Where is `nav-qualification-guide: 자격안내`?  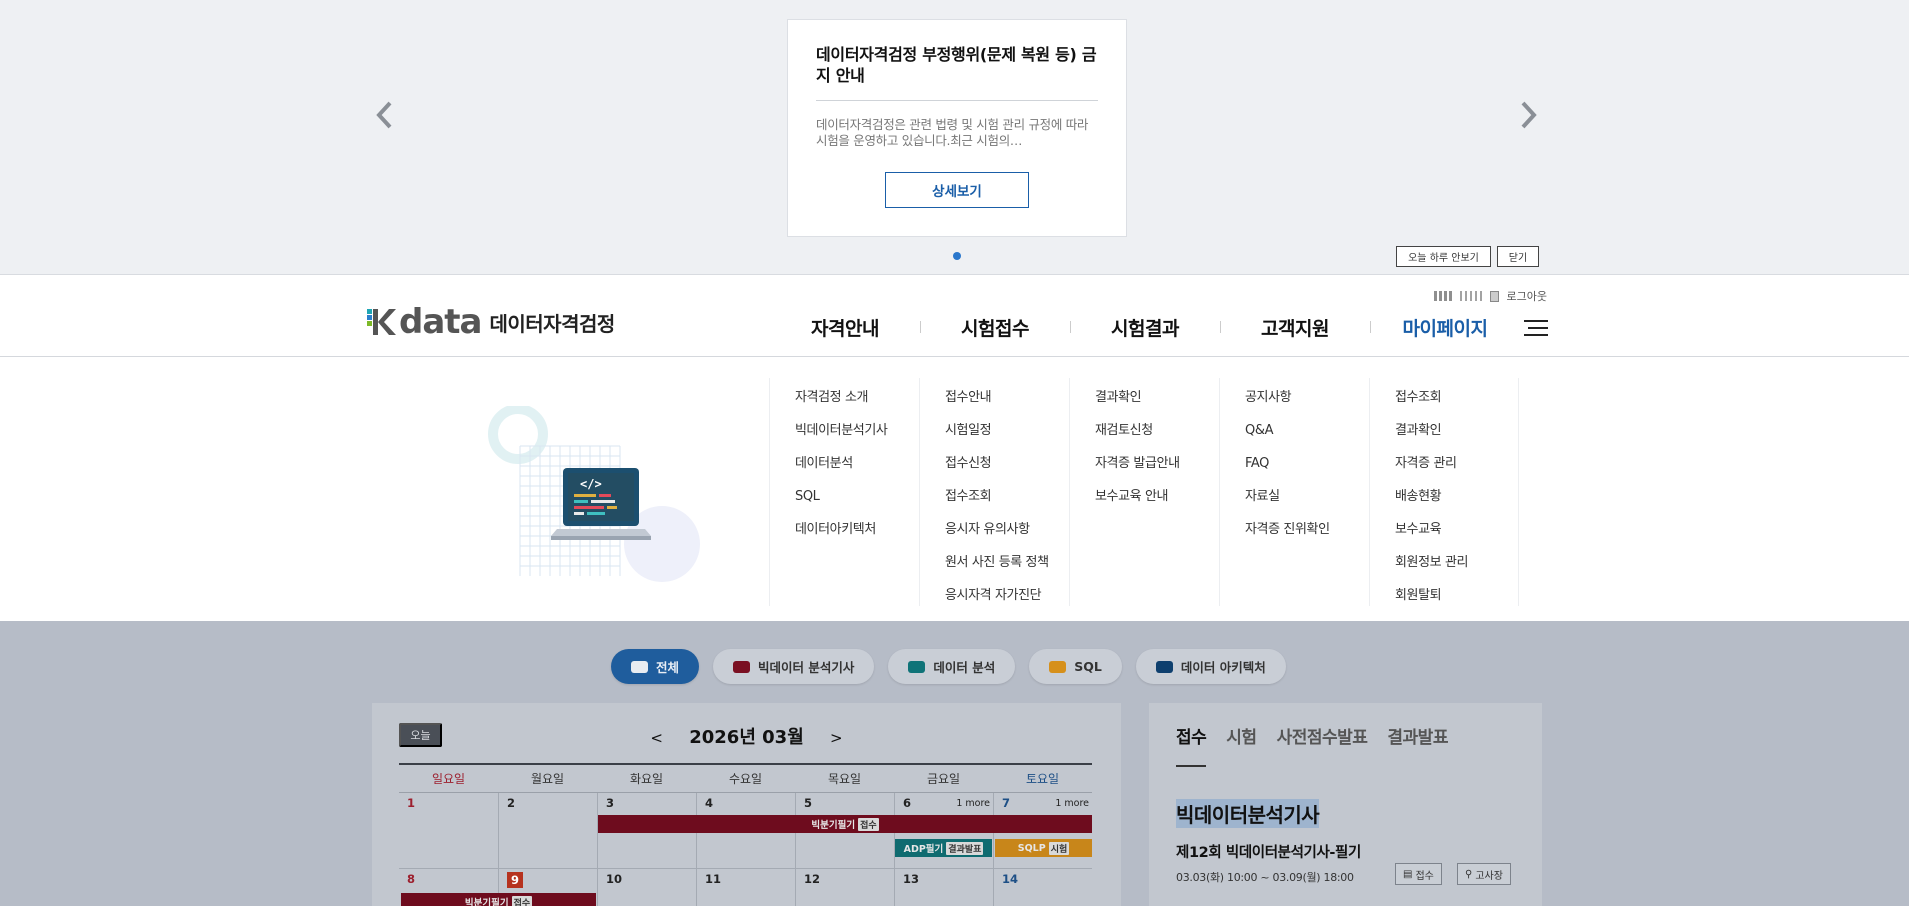 nav-qualification-guide: 자격안내 is located at coordinates (845, 327).